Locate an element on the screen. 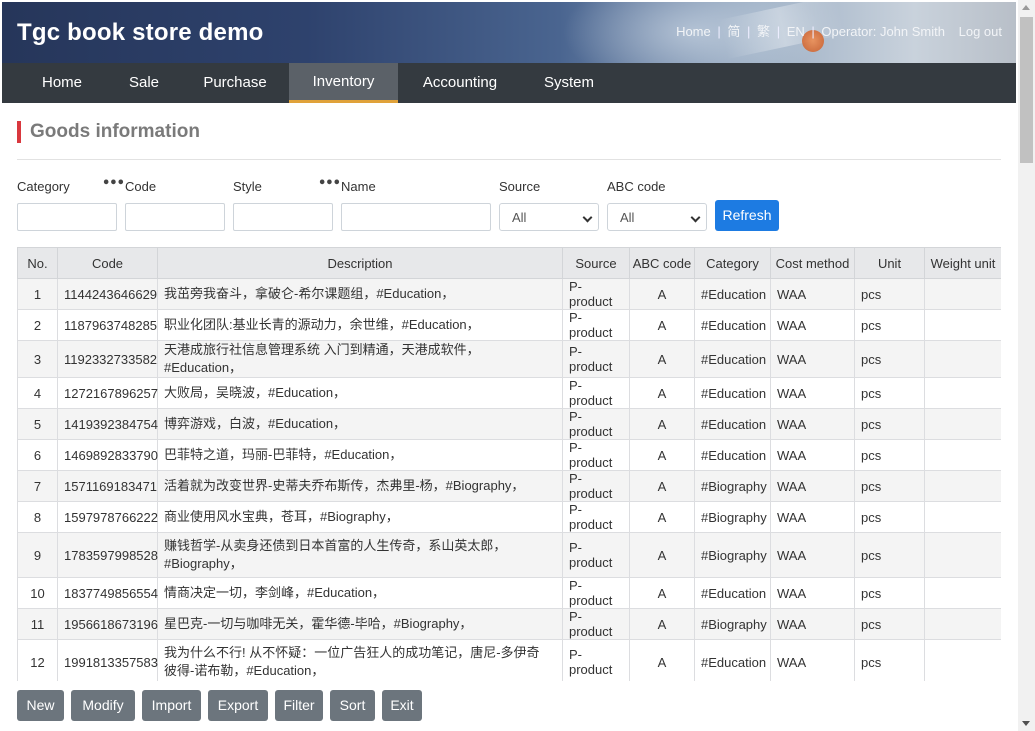 The image size is (1035, 731). category-cell: #Biography is located at coordinates (732, 486).